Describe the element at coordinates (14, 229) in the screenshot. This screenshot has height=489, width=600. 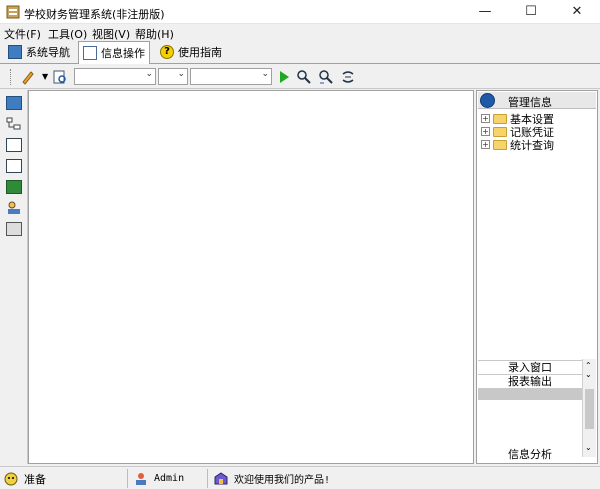
I see `trash-icon` at that location.